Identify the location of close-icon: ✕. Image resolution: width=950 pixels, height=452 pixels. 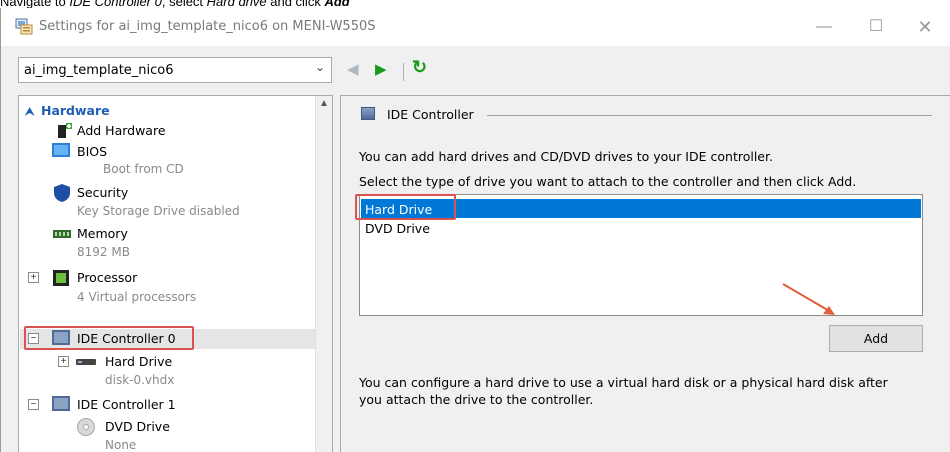
(925, 27).